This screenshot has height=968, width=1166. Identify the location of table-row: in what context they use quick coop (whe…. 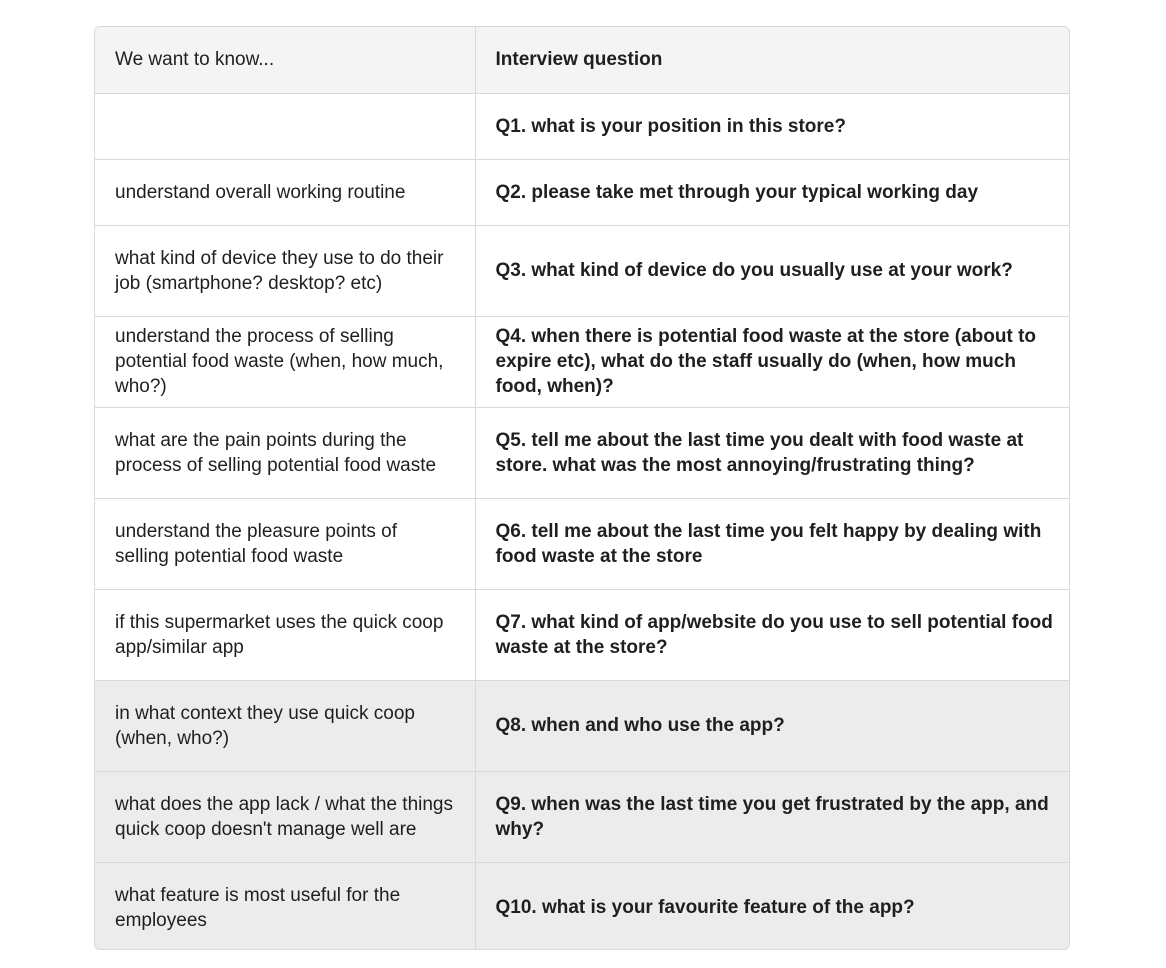
(582, 726).